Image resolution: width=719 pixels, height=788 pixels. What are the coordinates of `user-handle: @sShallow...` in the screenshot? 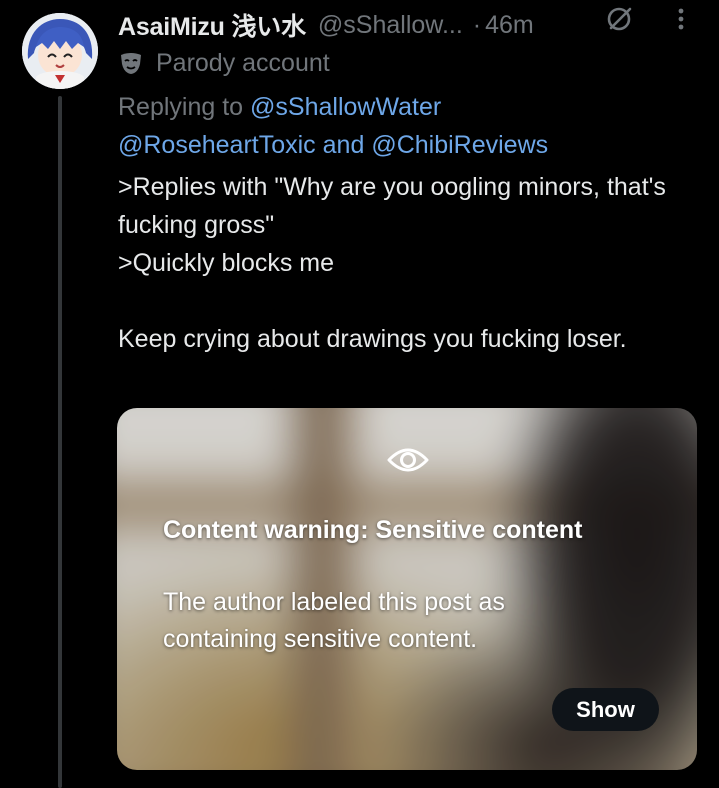 It's located at (390, 25).